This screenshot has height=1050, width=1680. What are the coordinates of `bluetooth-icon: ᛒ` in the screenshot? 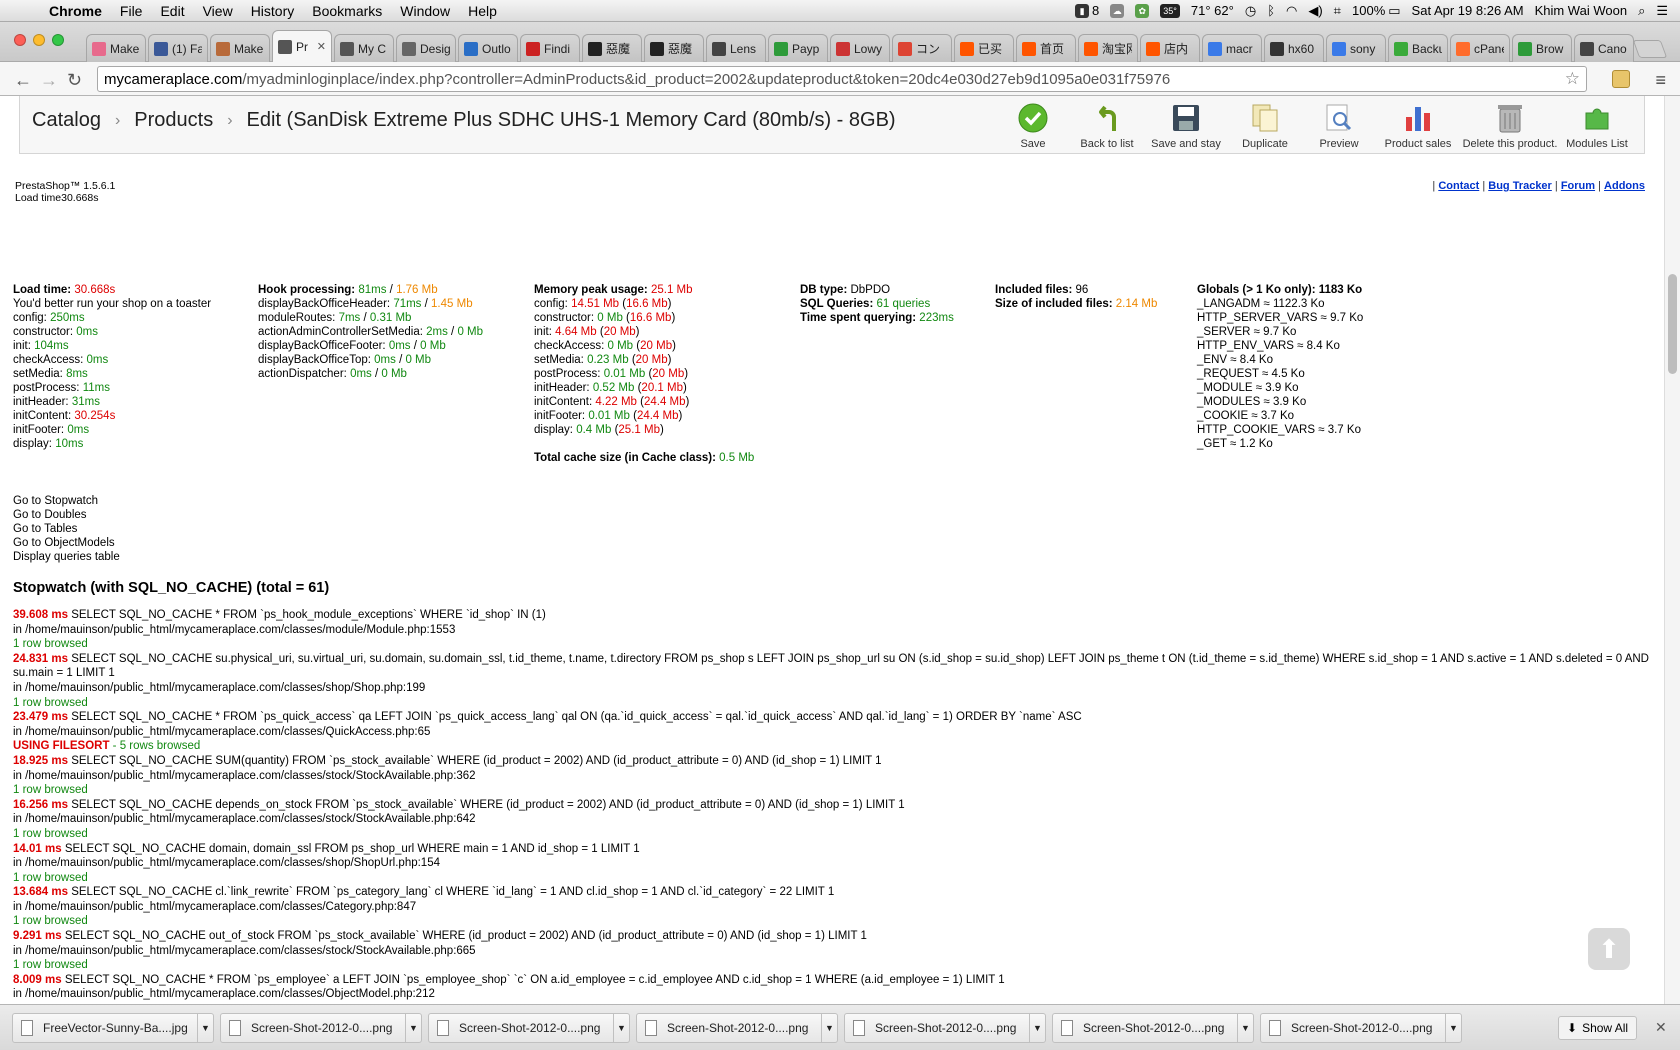 It's located at (1271, 10).